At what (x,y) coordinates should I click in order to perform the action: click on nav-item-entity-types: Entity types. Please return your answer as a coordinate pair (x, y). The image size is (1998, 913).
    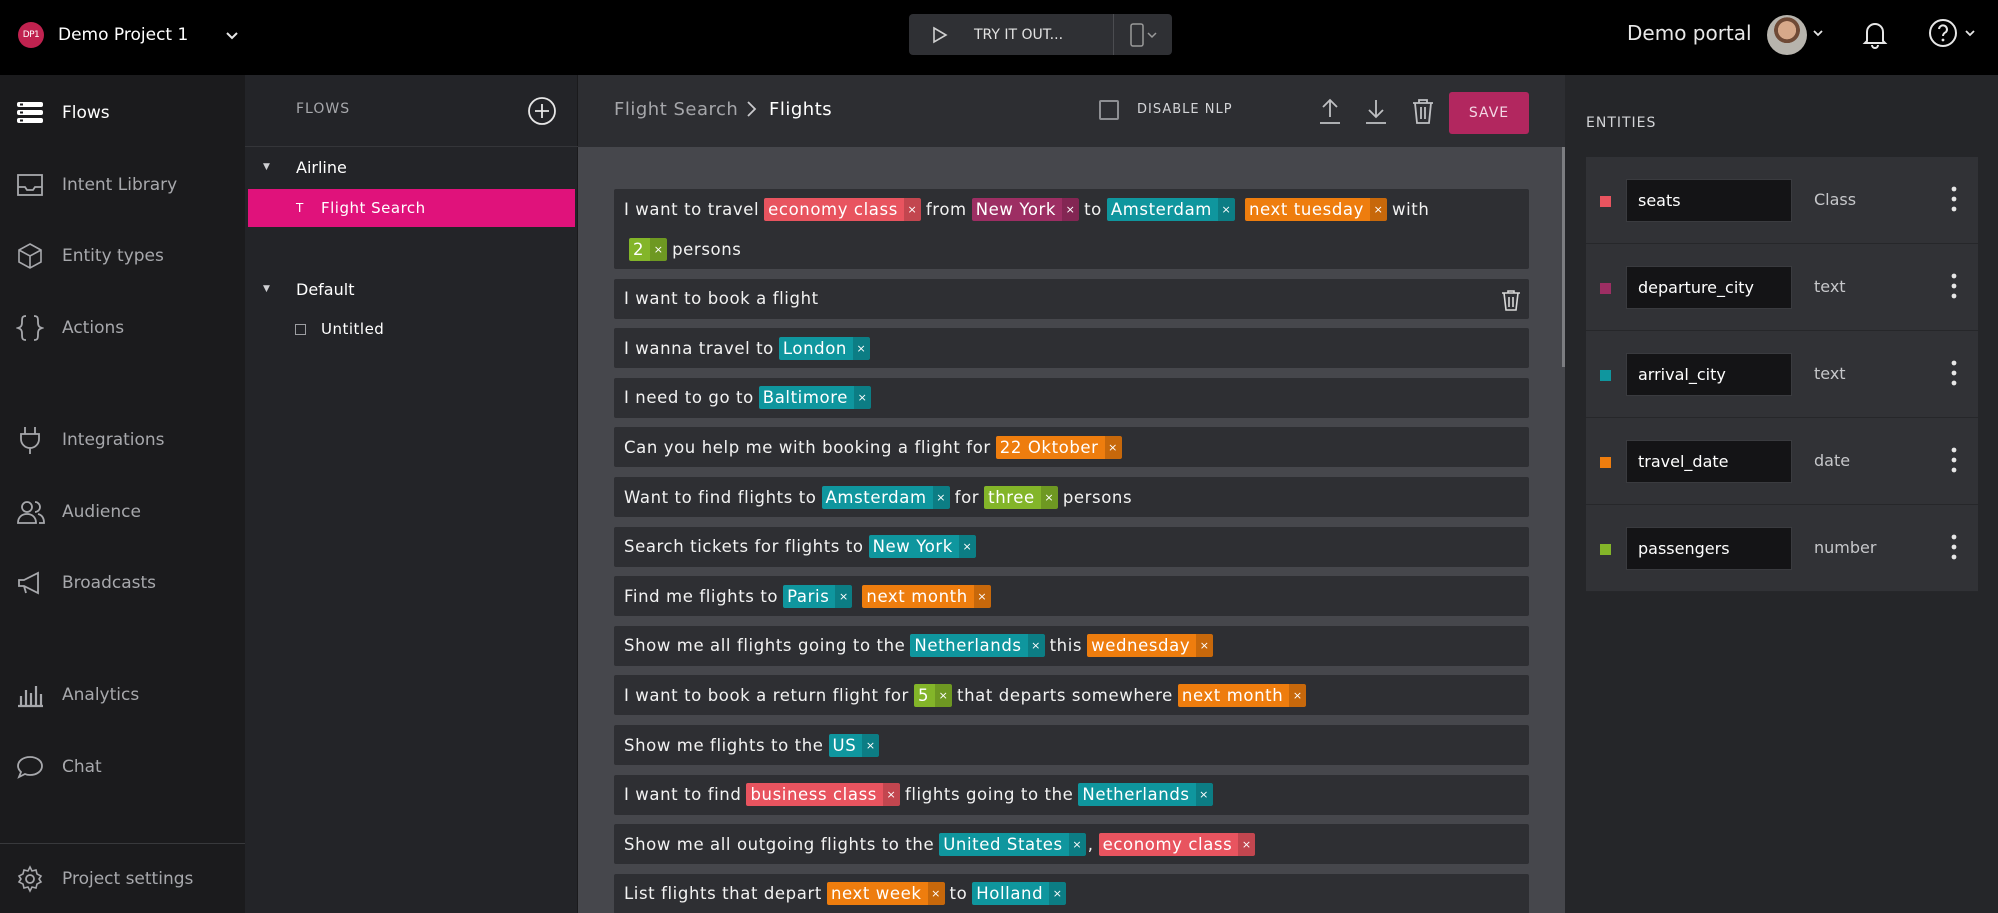
    Looking at the image, I should click on (122, 256).